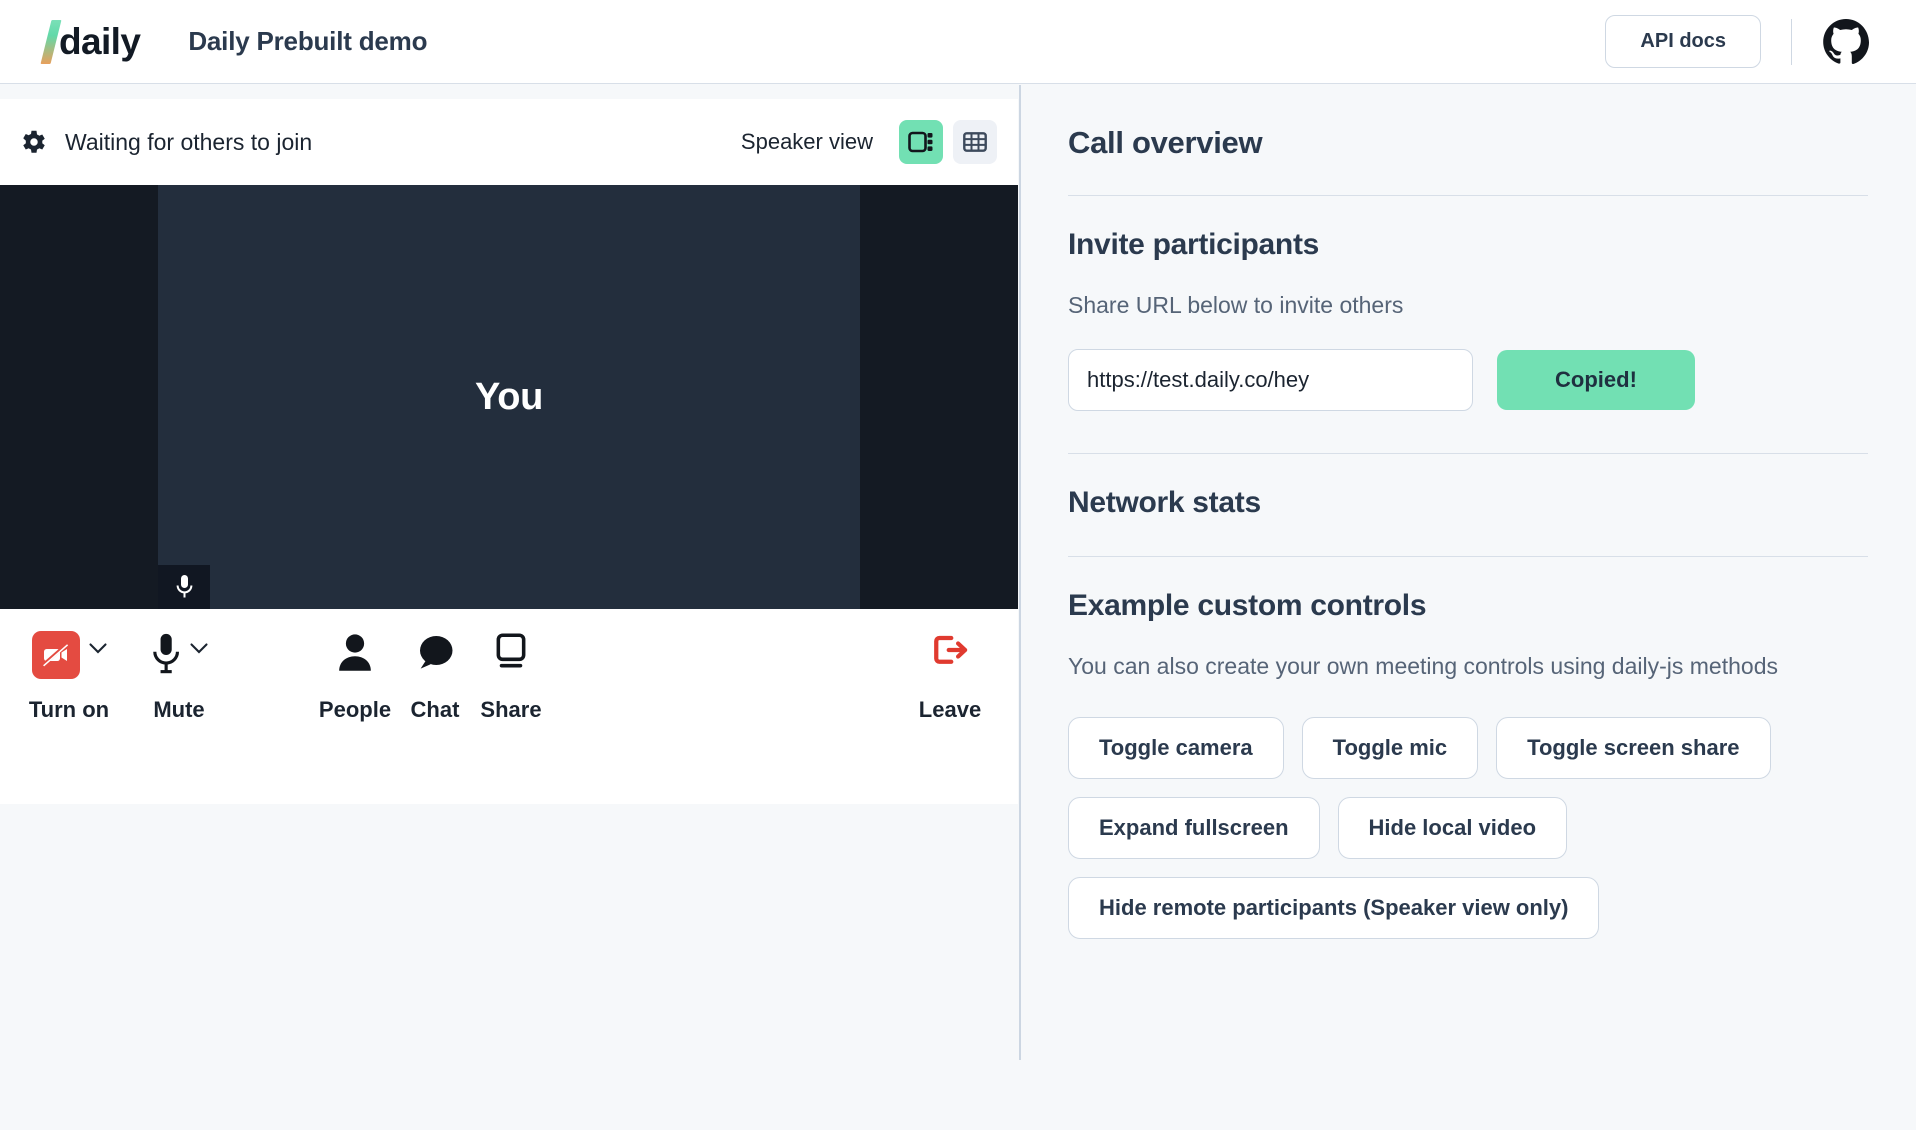  I want to click on share-url-row: Copied!, so click(1468, 379).